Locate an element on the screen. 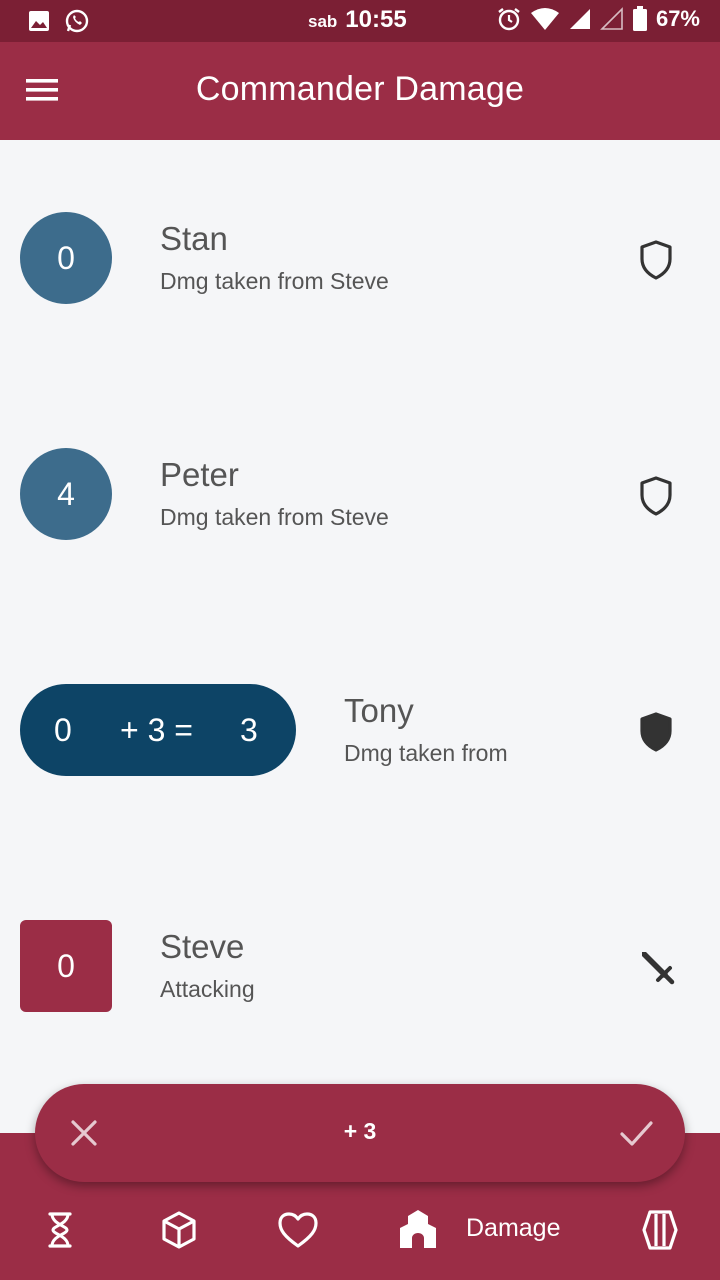 The image size is (720, 1280). player-name: Stan is located at coordinates (194, 238).